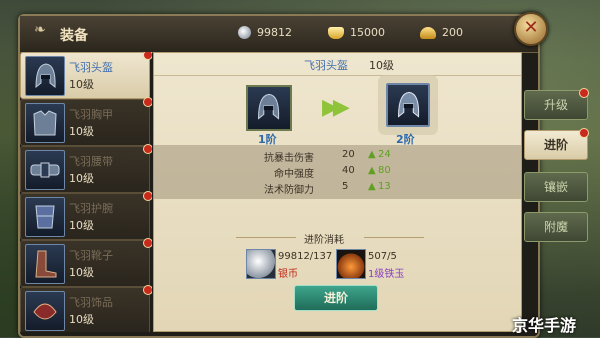 The width and height of the screenshot is (600, 338). Describe the element at coordinates (324, 240) in the screenshot. I see `cost-title: 进阶消耗` at that location.